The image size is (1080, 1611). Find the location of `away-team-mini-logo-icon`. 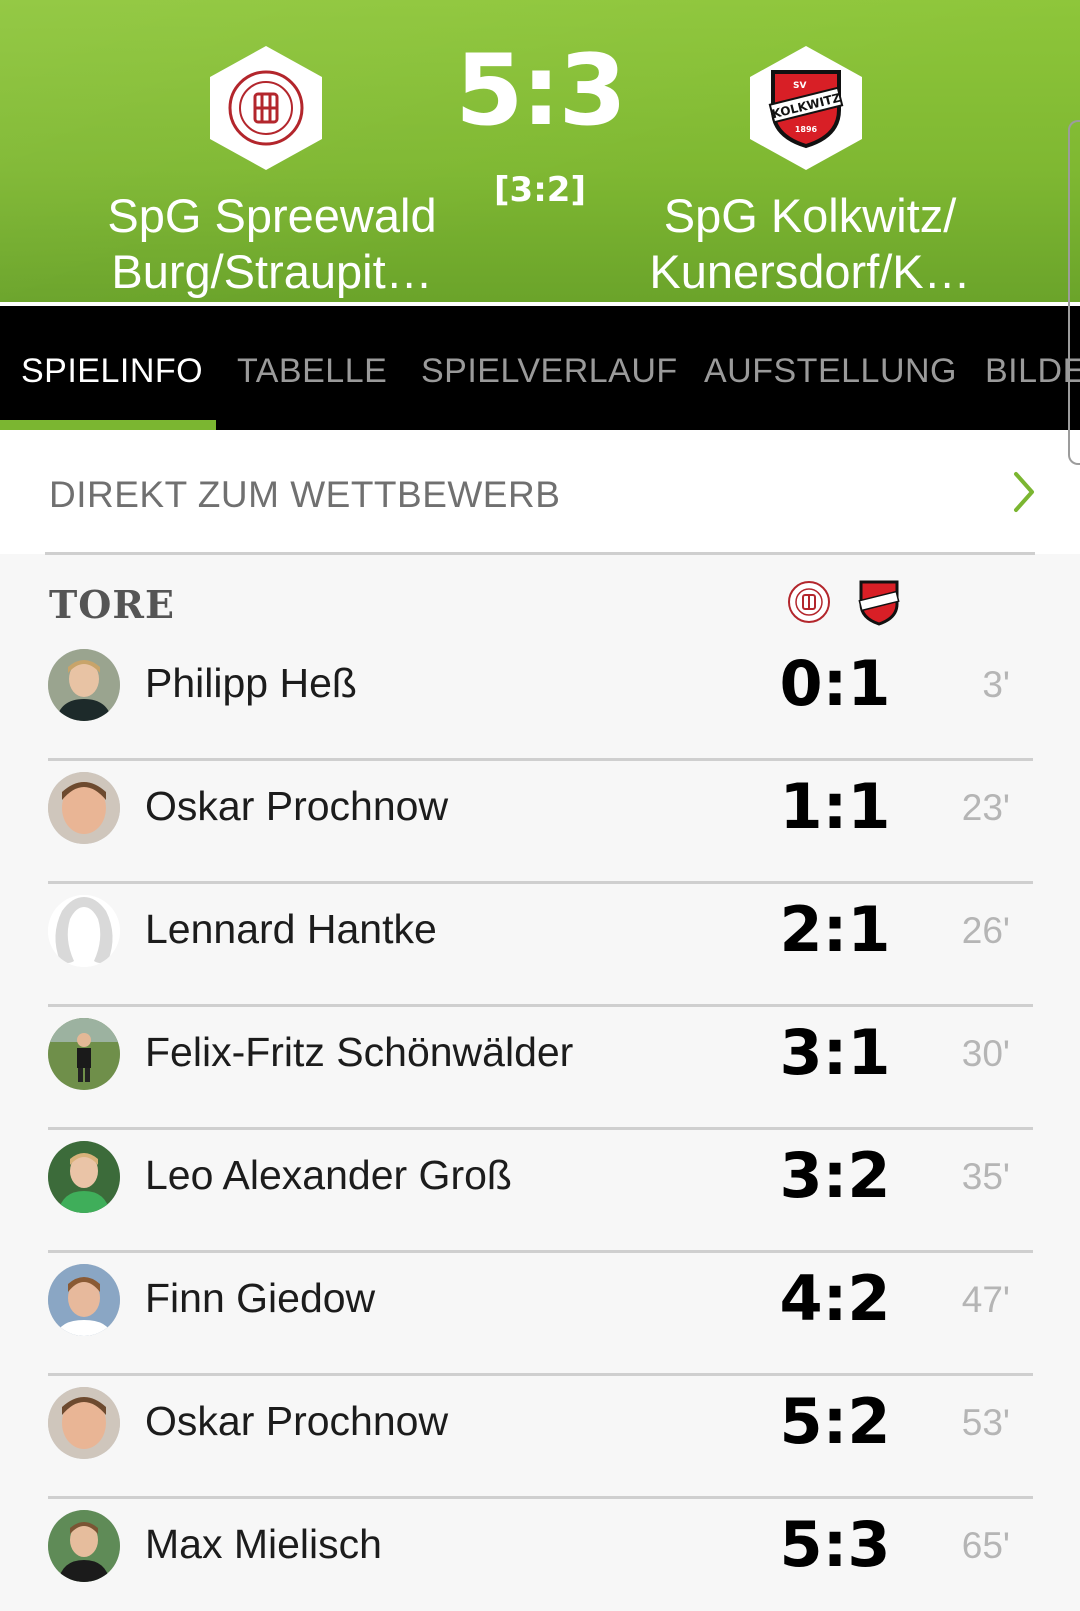

away-team-mini-logo-icon is located at coordinates (879, 603).